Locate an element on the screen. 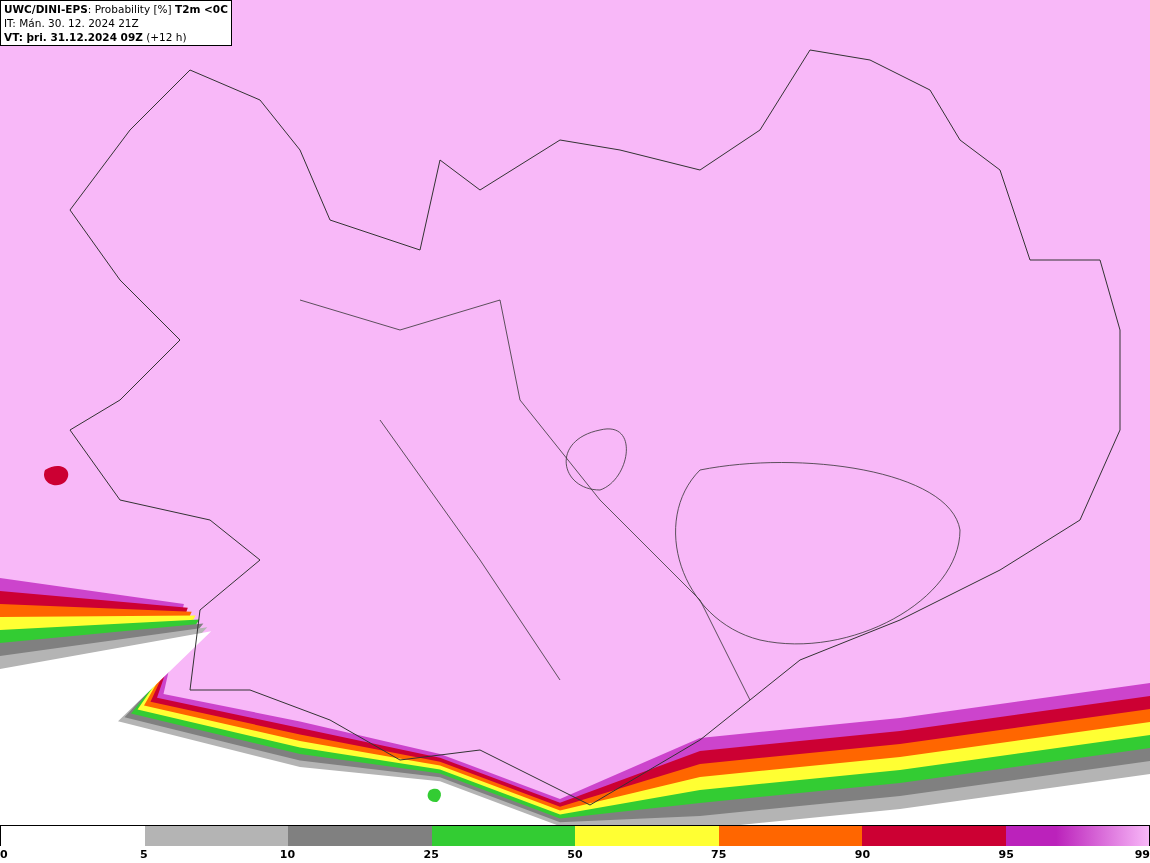 This screenshot has width=1150, height=863. scale-tick-label: 50 is located at coordinates (575, 854).